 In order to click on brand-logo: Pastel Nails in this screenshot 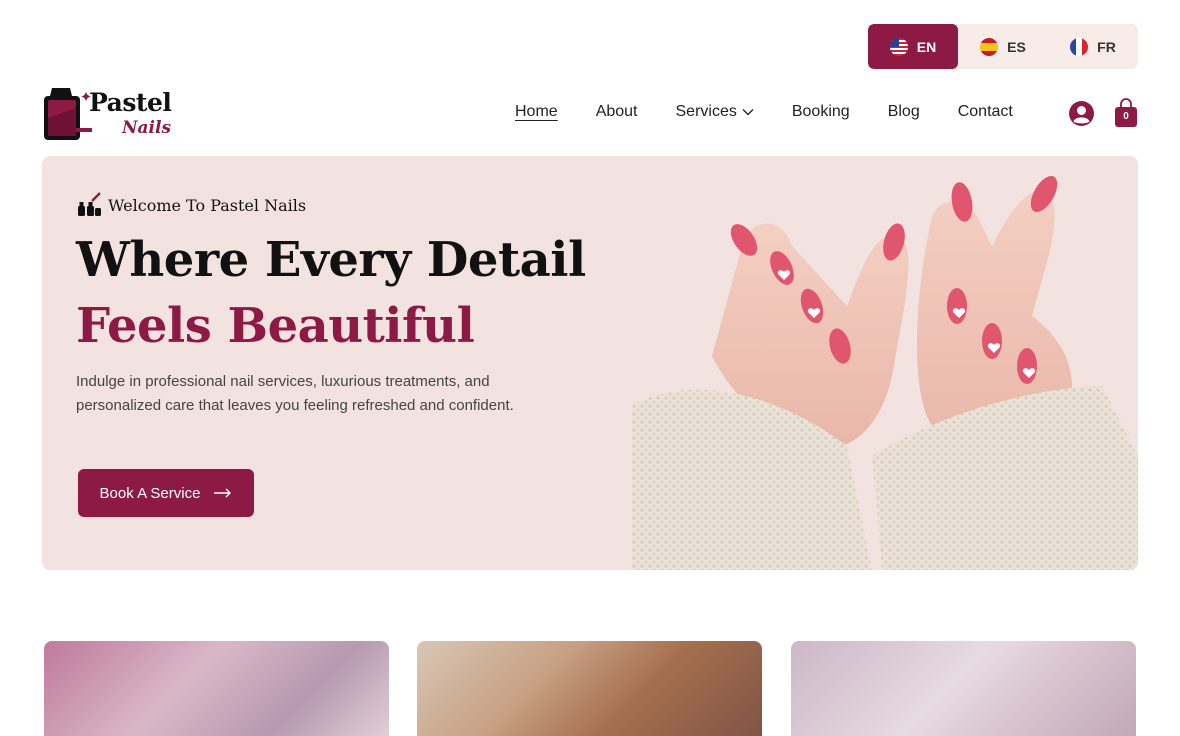, I will do `click(112, 114)`.